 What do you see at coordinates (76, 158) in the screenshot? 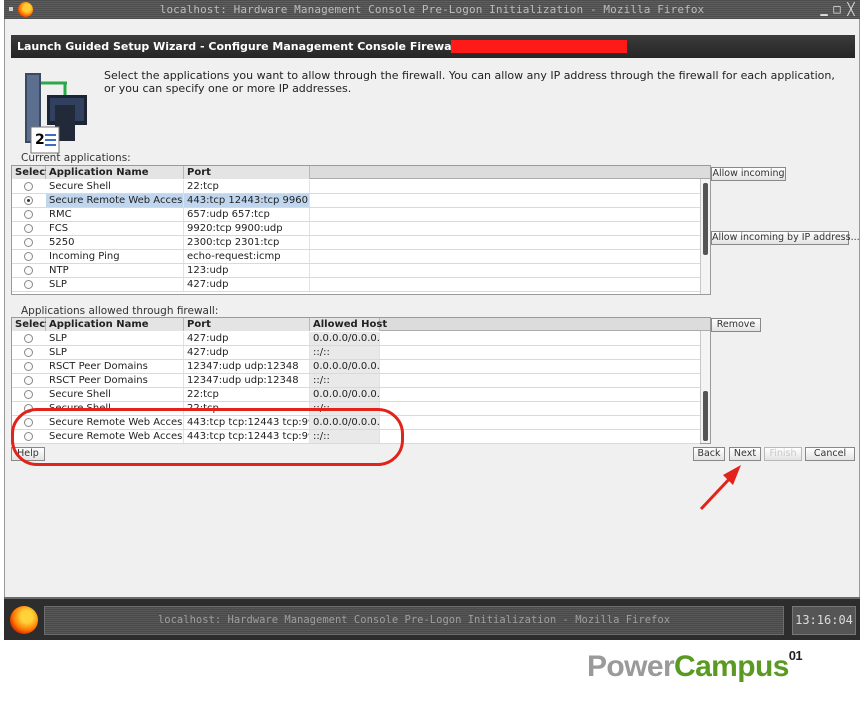
I see `current-applications-label: Current applications:` at bounding box center [76, 158].